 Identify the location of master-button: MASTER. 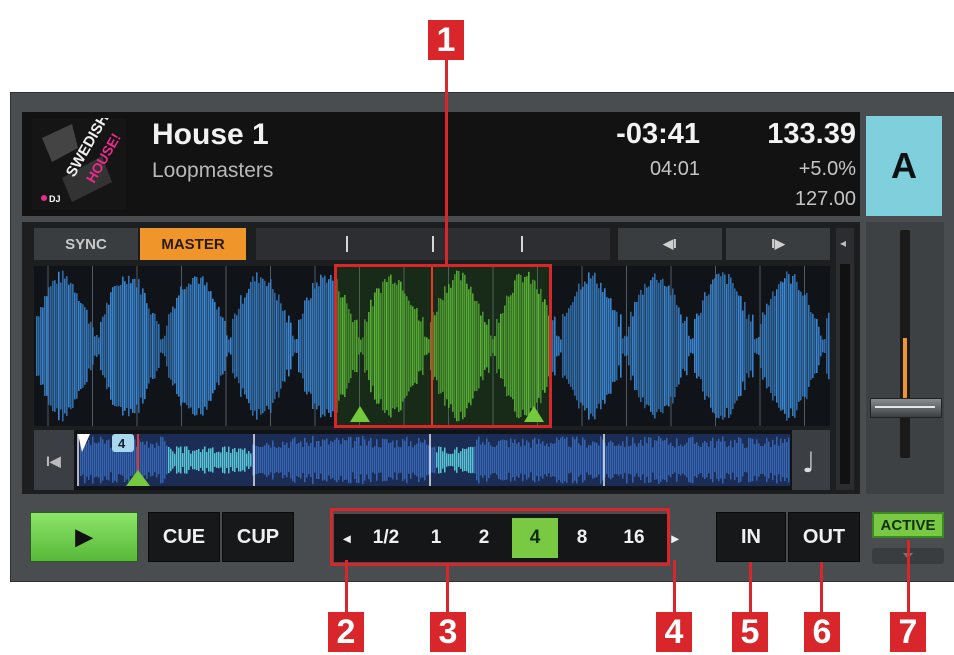
(193, 244).